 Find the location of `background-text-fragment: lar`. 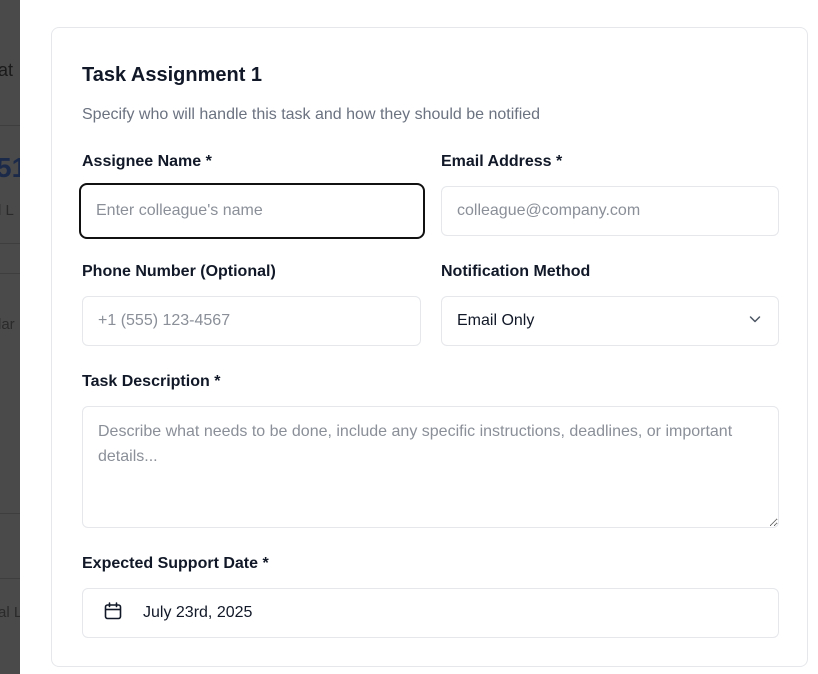

background-text-fragment: lar is located at coordinates (7, 324).